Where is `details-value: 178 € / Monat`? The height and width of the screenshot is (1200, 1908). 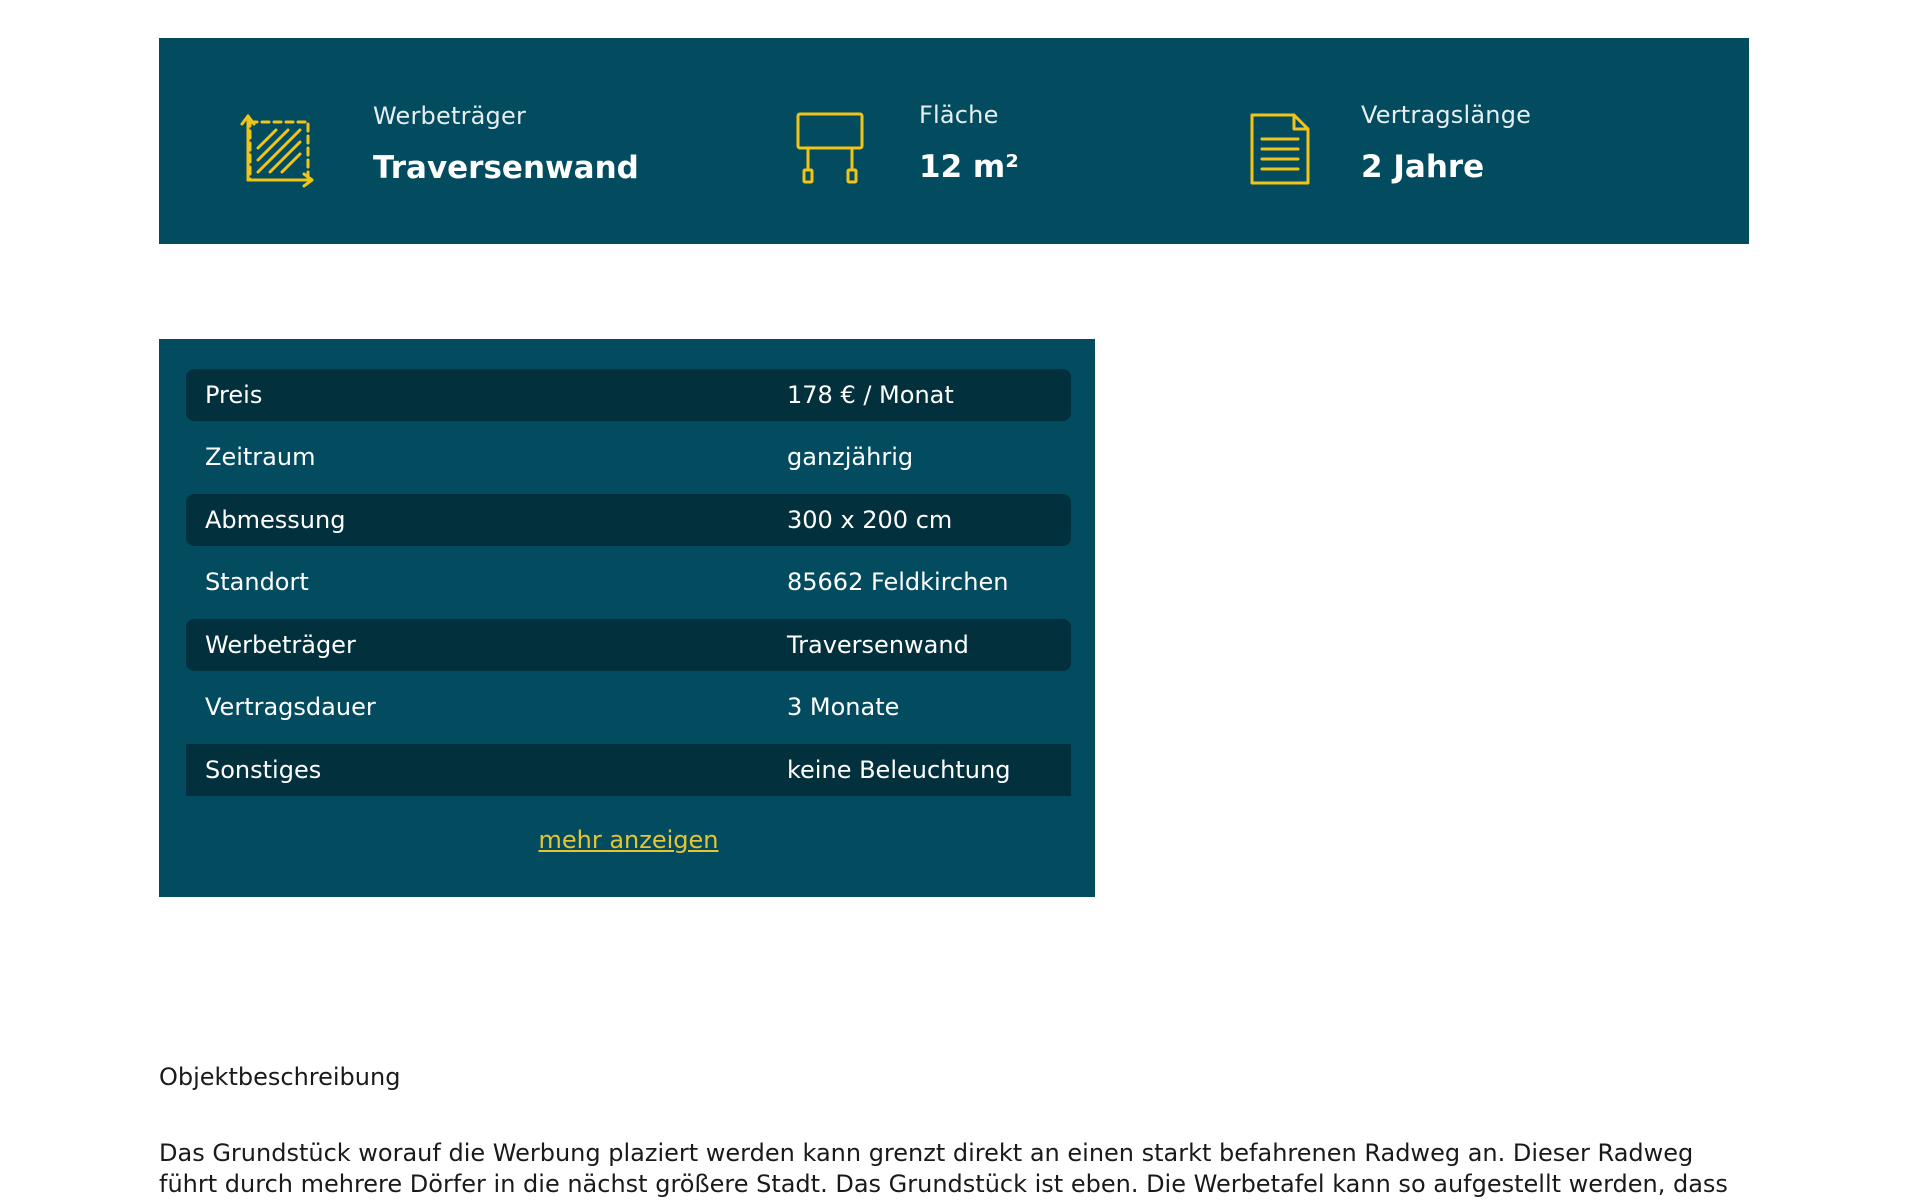 details-value: 178 € / Monat is located at coordinates (870, 395).